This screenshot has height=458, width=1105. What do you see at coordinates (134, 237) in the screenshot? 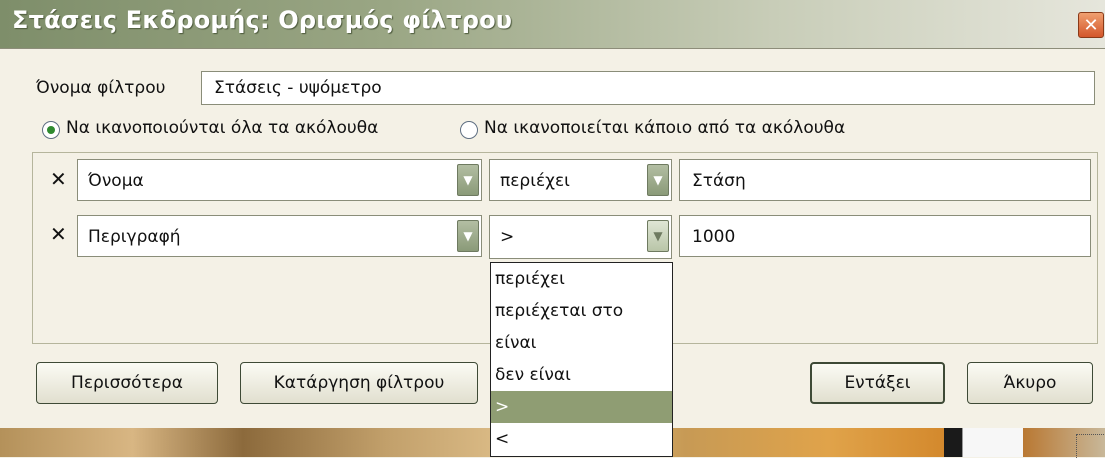
I see `rule-2-field-value: Περιγραφή` at bounding box center [134, 237].